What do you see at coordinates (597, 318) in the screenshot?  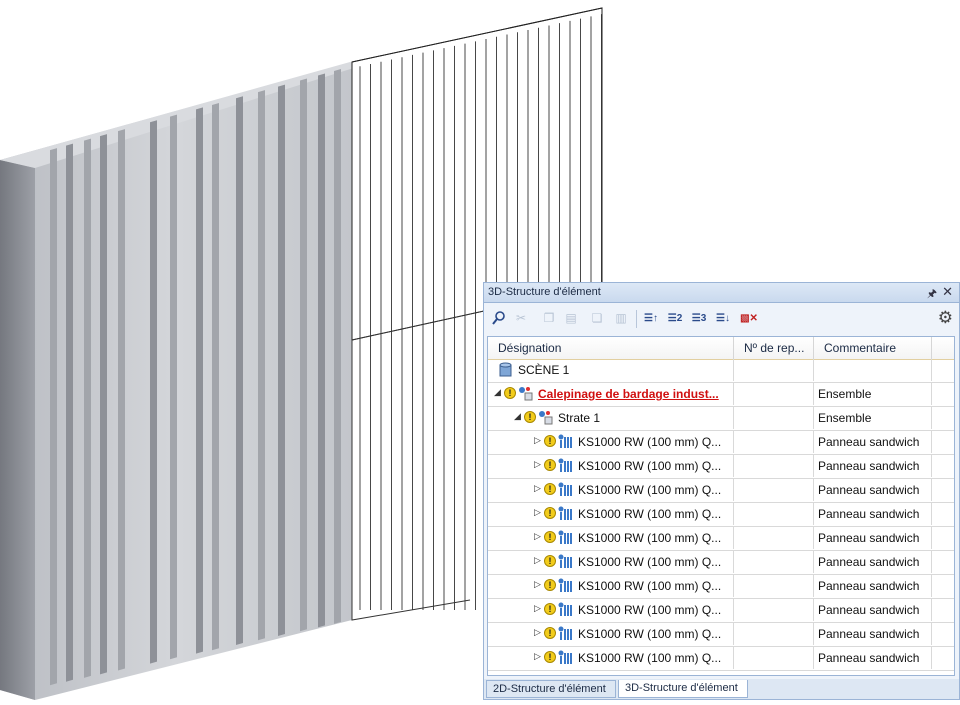 I see `duplicate-icon: ❏` at bounding box center [597, 318].